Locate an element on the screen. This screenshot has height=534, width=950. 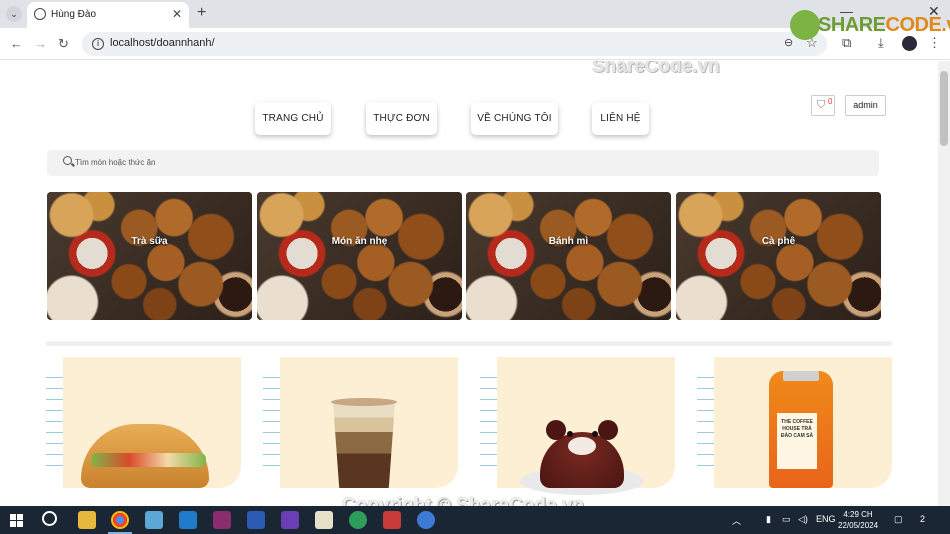
logo-share-text: SHARE is located at coordinates (852, 25).